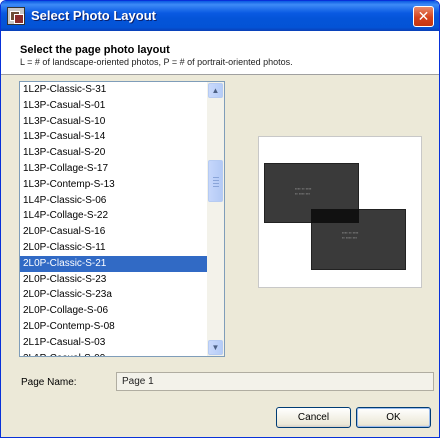 This screenshot has width=440, height=438. Describe the element at coordinates (114, 216) in the screenshot. I see `layout-list-item: 1L4P-Collage-S-22` at that location.